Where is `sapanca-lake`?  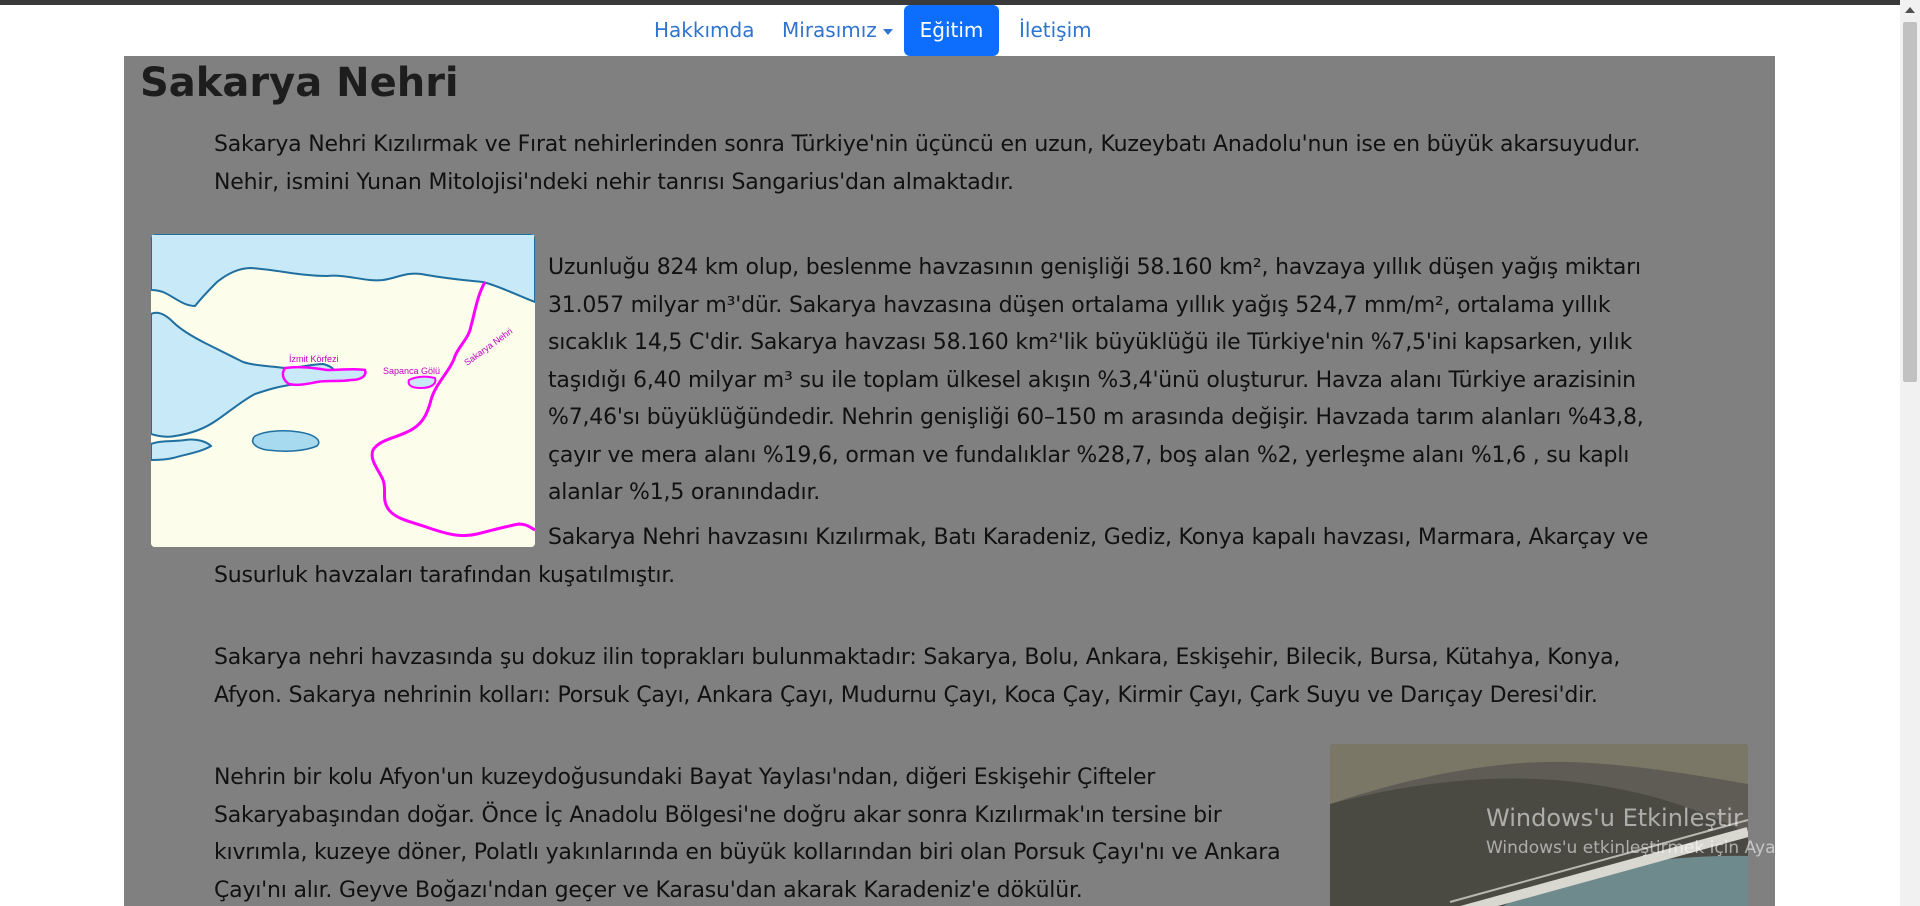 sapanca-lake is located at coordinates (422, 382).